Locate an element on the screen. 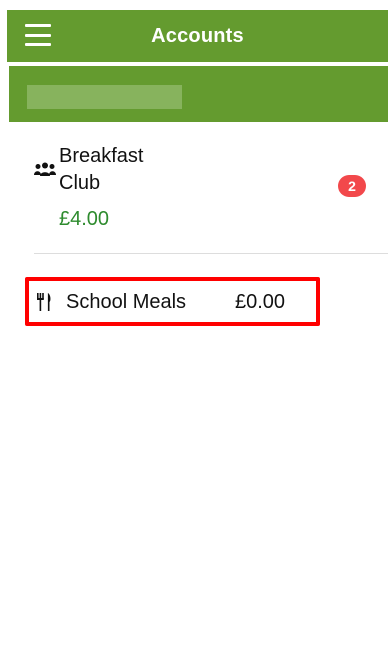  account-row-school-meals: School Meals £0.00 is located at coordinates (172, 301).